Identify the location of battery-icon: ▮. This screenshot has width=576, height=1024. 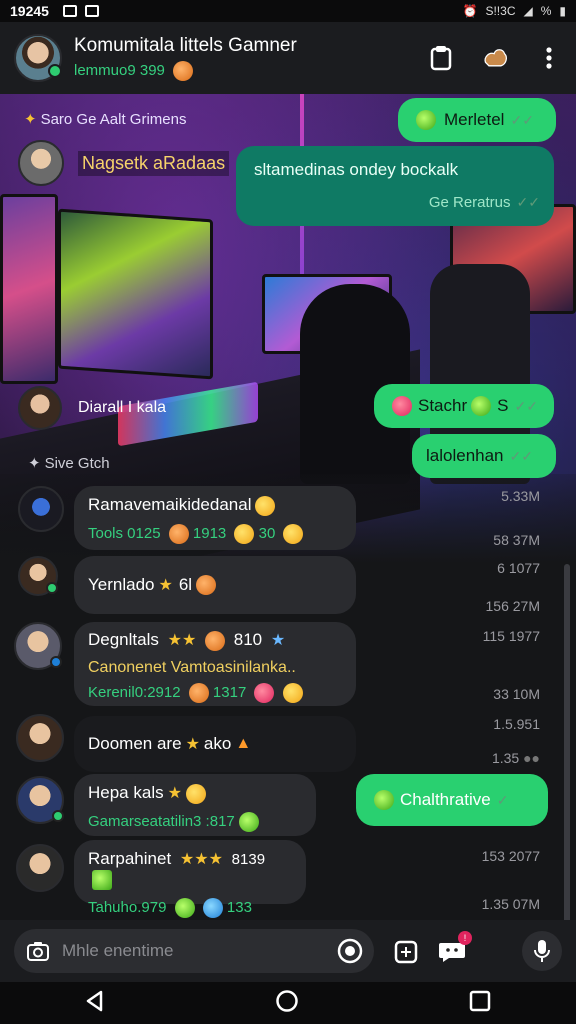
(562, 11).